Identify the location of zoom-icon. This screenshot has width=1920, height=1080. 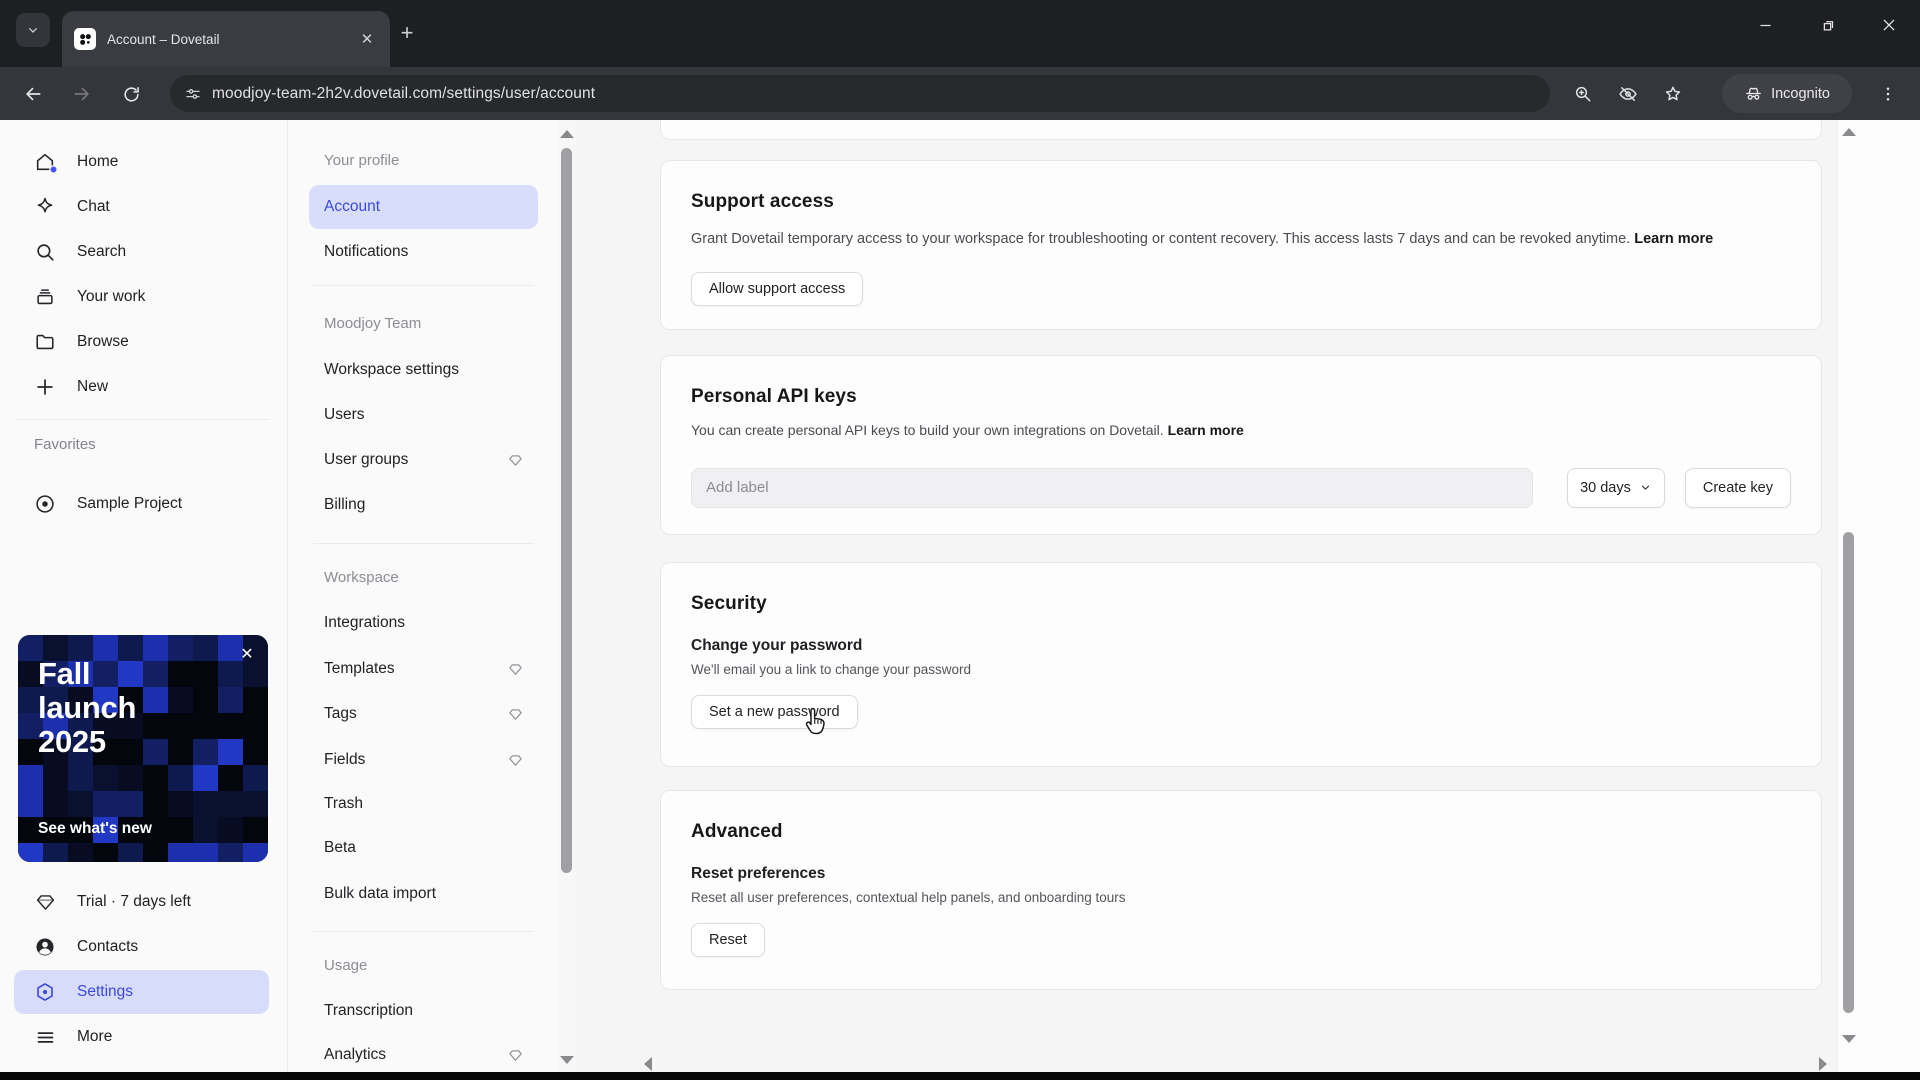
(1583, 94).